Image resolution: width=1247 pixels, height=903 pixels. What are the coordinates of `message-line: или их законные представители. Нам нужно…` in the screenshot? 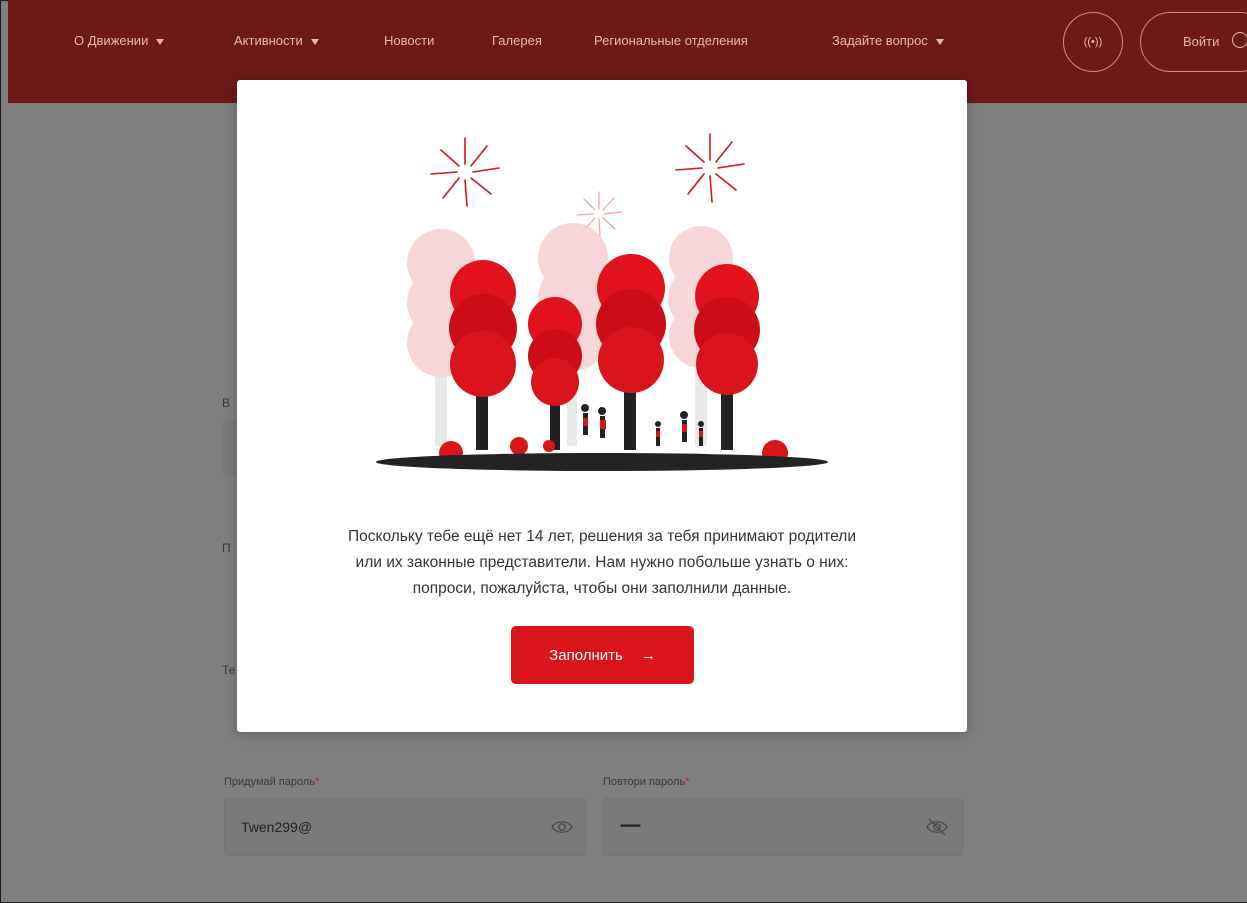 It's located at (602, 562).